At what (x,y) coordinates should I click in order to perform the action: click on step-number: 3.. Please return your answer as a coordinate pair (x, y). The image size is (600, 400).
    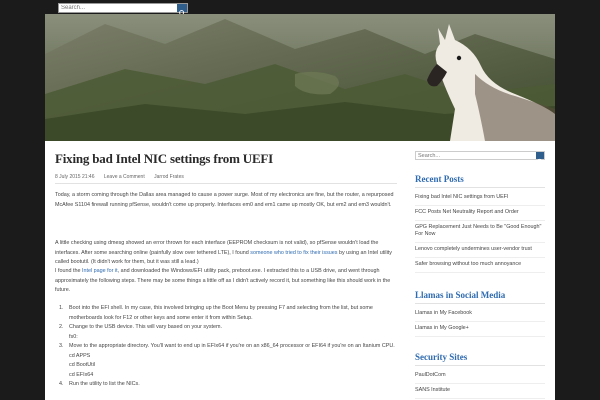
    Looking at the image, I should click on (61, 346).